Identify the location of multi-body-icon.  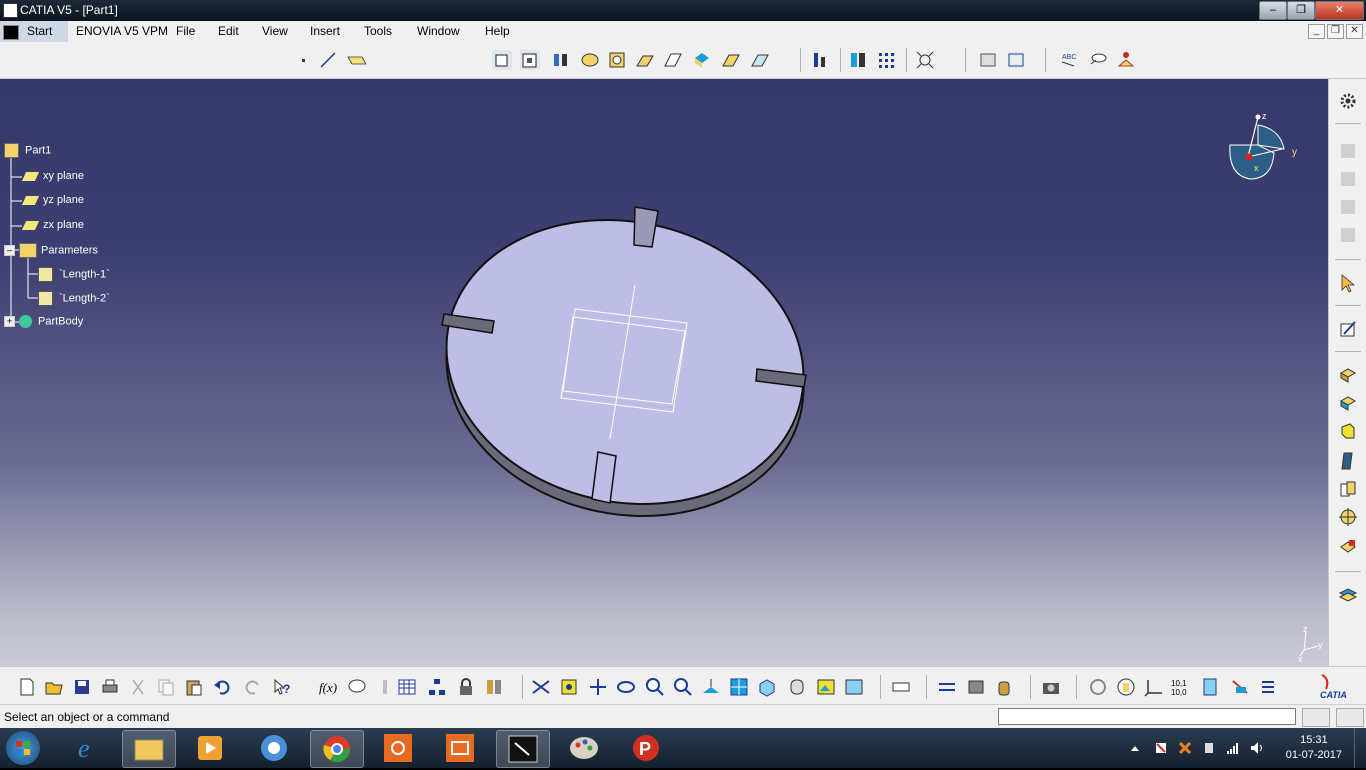
(1348, 489).